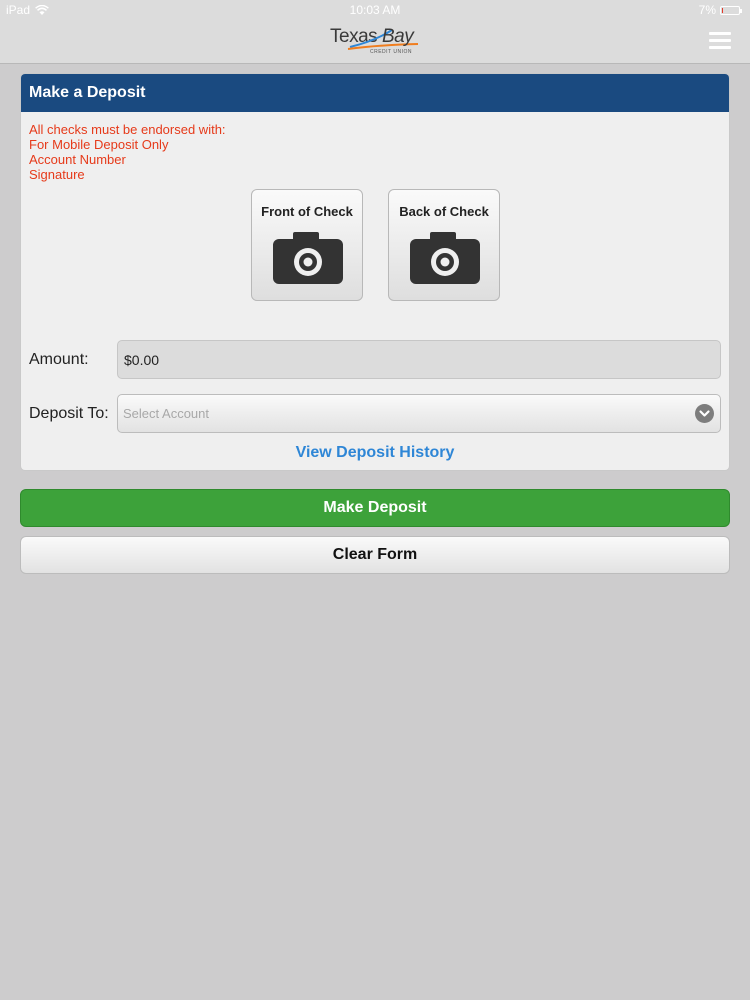 This screenshot has height=1000, width=750. I want to click on battery-percent: 7%, so click(707, 10).